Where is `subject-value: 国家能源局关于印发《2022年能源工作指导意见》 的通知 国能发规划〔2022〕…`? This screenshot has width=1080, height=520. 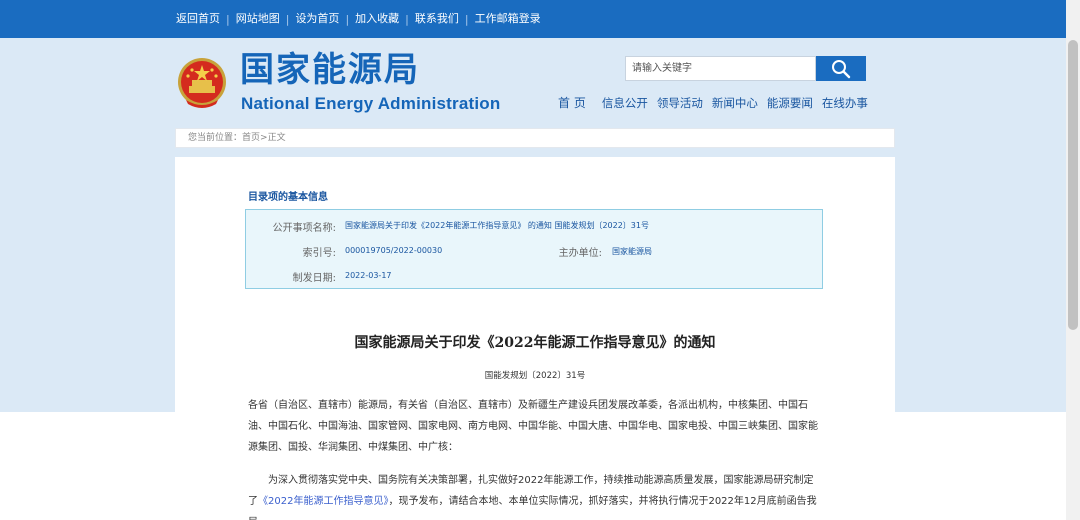 subject-value: 国家能源局关于印发《2022年能源工作指导意见》 的通知 国能发规划〔2022〕… is located at coordinates (497, 225).